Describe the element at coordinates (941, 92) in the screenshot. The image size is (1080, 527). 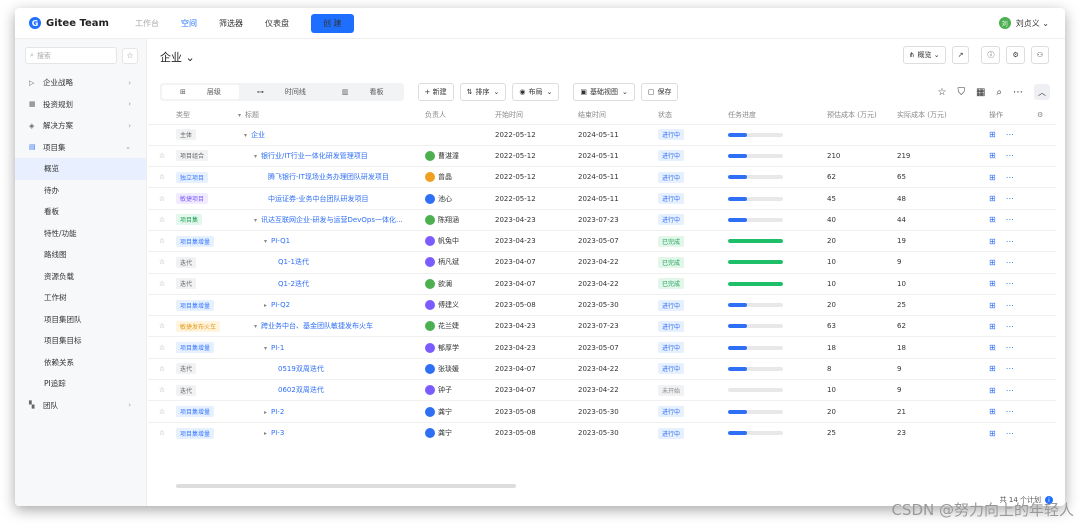
I see `star-icon: ☆` at that location.